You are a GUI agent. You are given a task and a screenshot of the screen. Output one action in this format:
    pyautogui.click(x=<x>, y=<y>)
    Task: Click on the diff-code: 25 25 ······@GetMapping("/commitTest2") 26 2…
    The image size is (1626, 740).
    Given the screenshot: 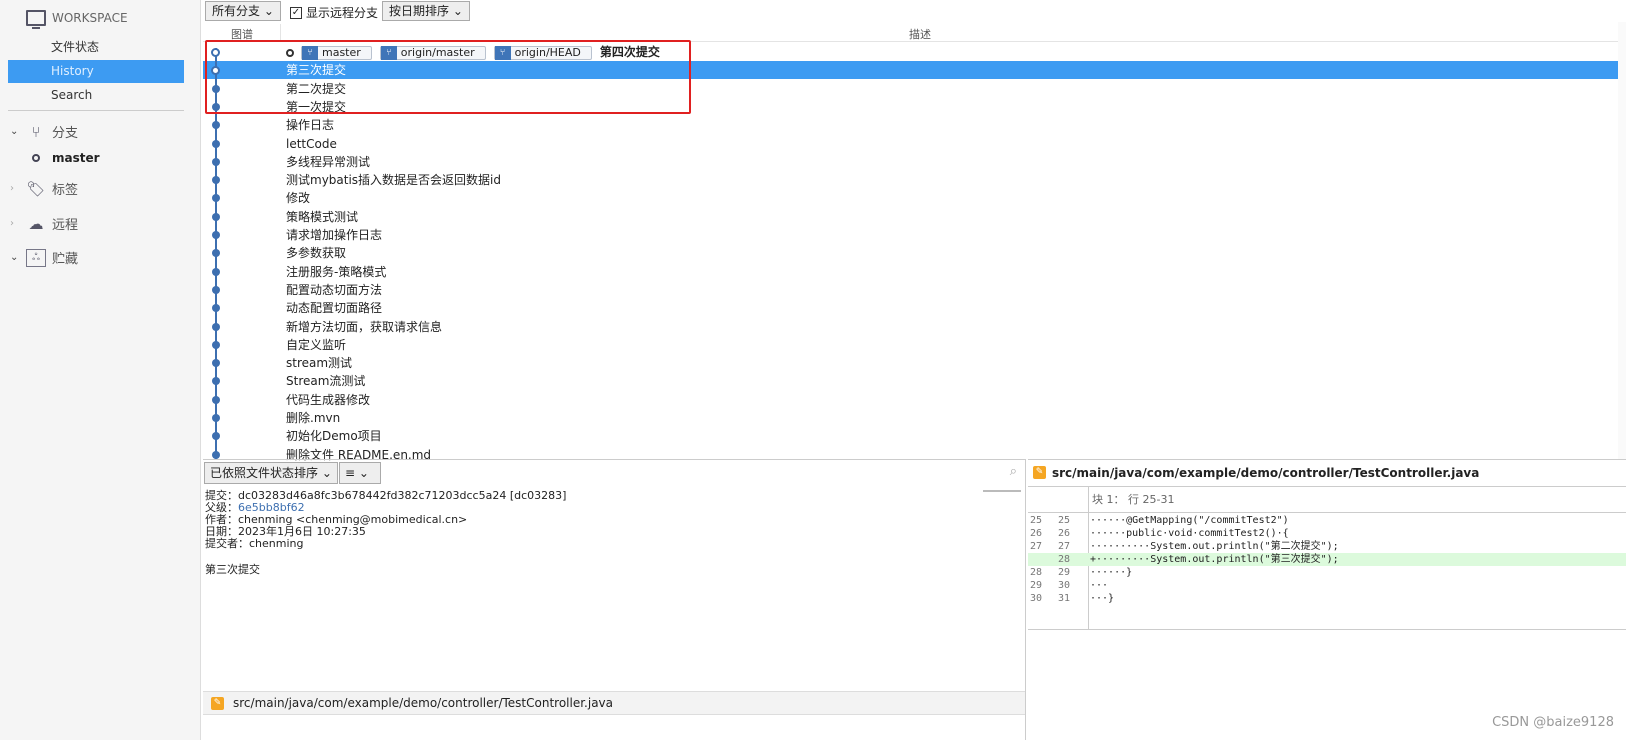 What is the action you would take?
    pyautogui.click(x=1327, y=559)
    